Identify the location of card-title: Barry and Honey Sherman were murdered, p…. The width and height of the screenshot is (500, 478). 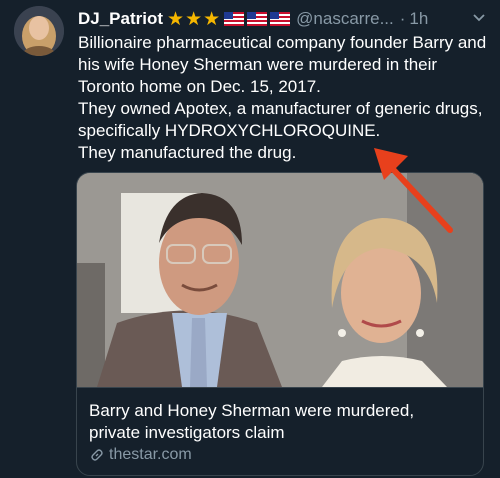
(279, 422).